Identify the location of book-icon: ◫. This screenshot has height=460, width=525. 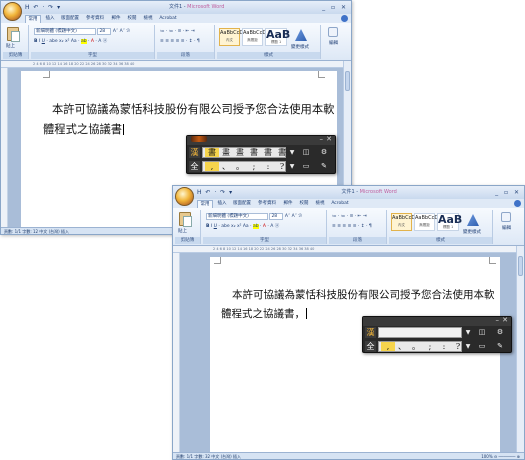
(306, 152).